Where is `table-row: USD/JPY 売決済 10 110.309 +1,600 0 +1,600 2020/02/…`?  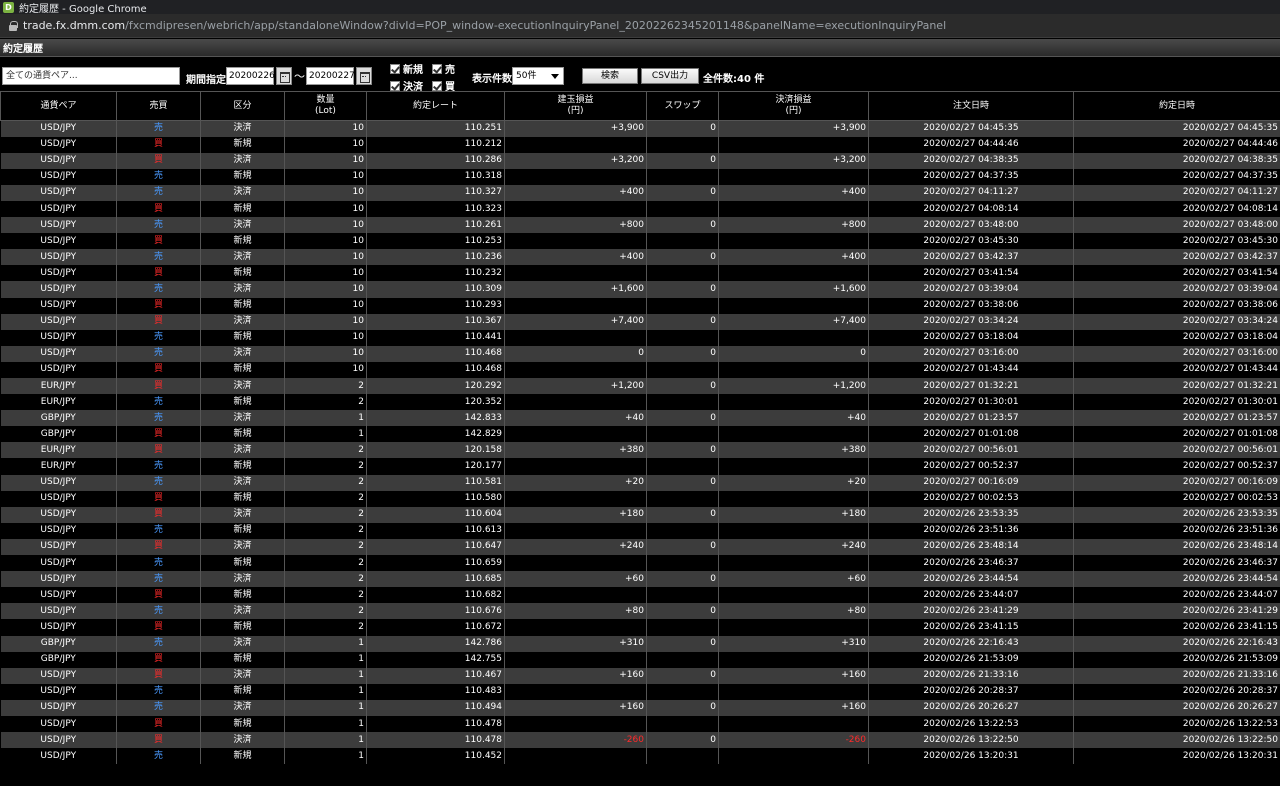 table-row: USD/JPY 売決済 10 110.309 +1,600 0 +1,600 2020/02/… is located at coordinates (640, 289).